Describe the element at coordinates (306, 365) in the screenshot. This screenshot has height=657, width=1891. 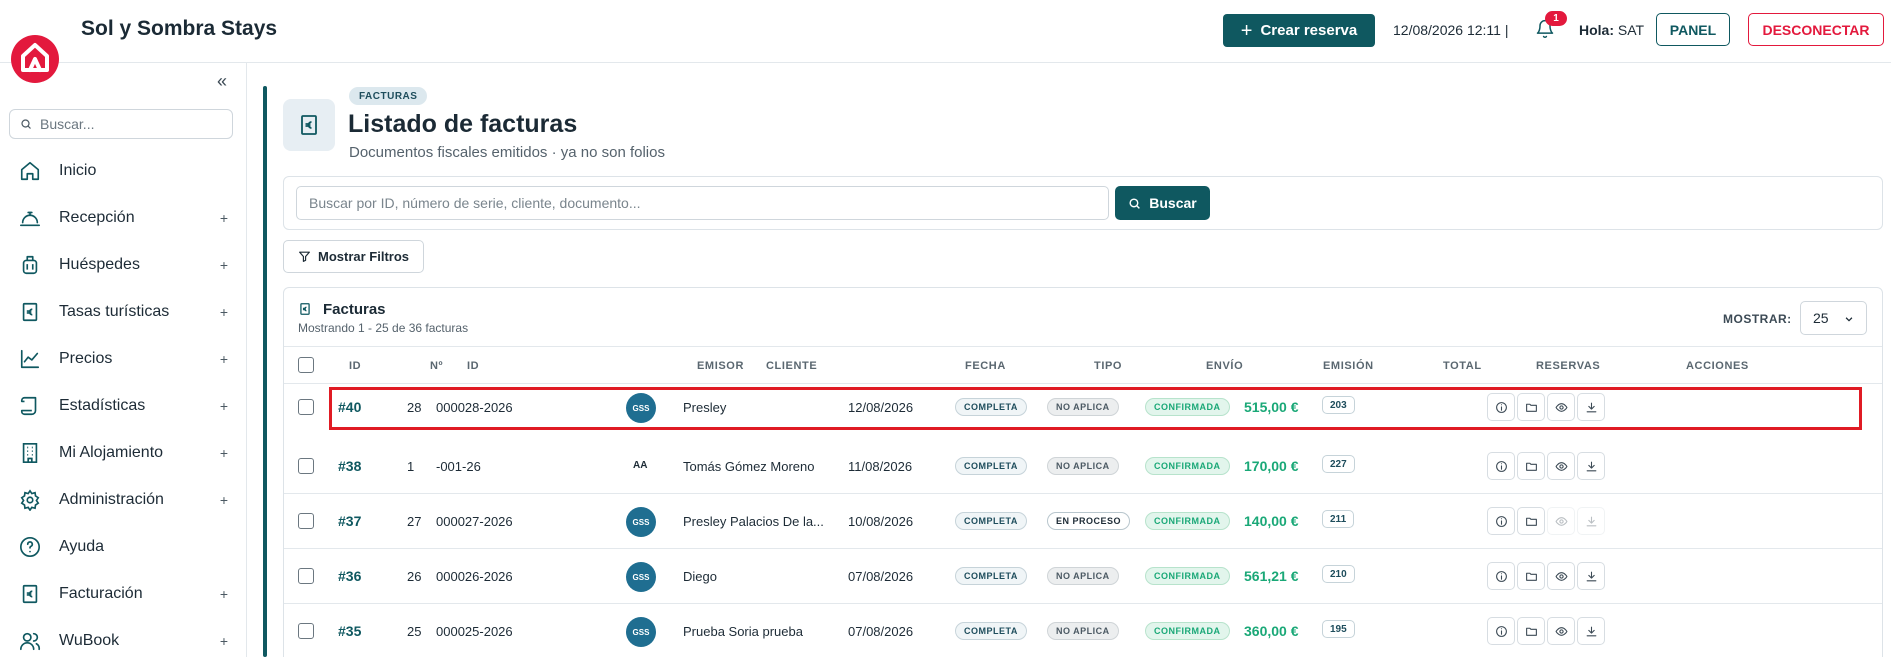
I see `select-all-checkbox` at that location.